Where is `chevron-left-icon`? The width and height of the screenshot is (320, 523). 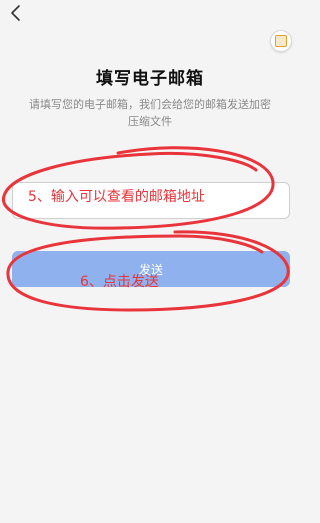
chevron-left-icon is located at coordinates (15, 13).